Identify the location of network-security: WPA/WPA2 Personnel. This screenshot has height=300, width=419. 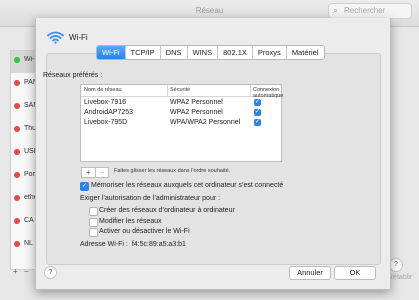
(205, 122).